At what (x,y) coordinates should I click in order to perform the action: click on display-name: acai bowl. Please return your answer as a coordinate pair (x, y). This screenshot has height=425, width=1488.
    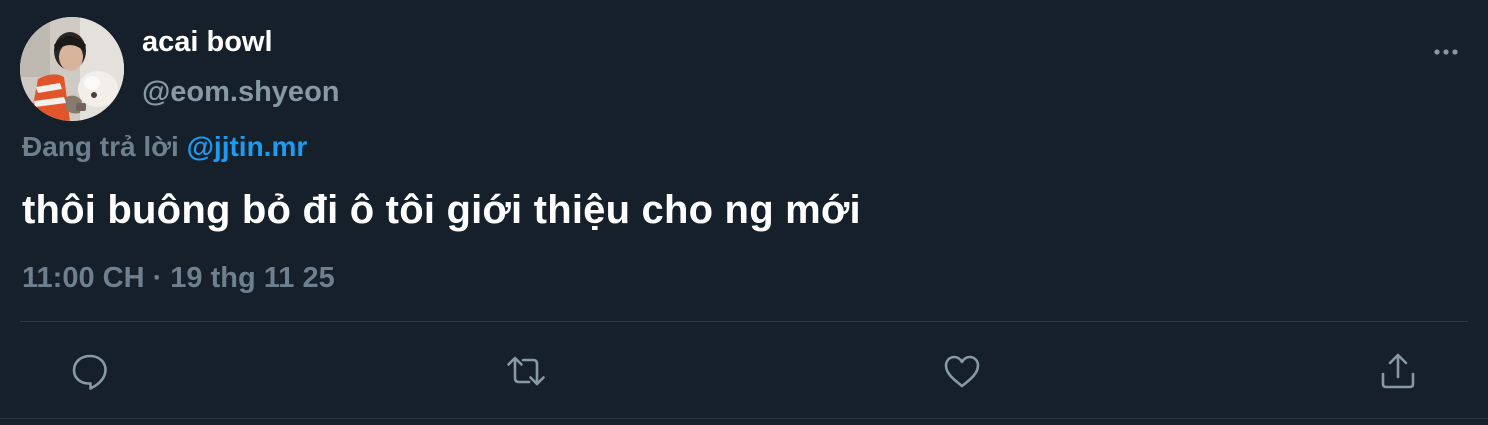
    Looking at the image, I should click on (207, 42).